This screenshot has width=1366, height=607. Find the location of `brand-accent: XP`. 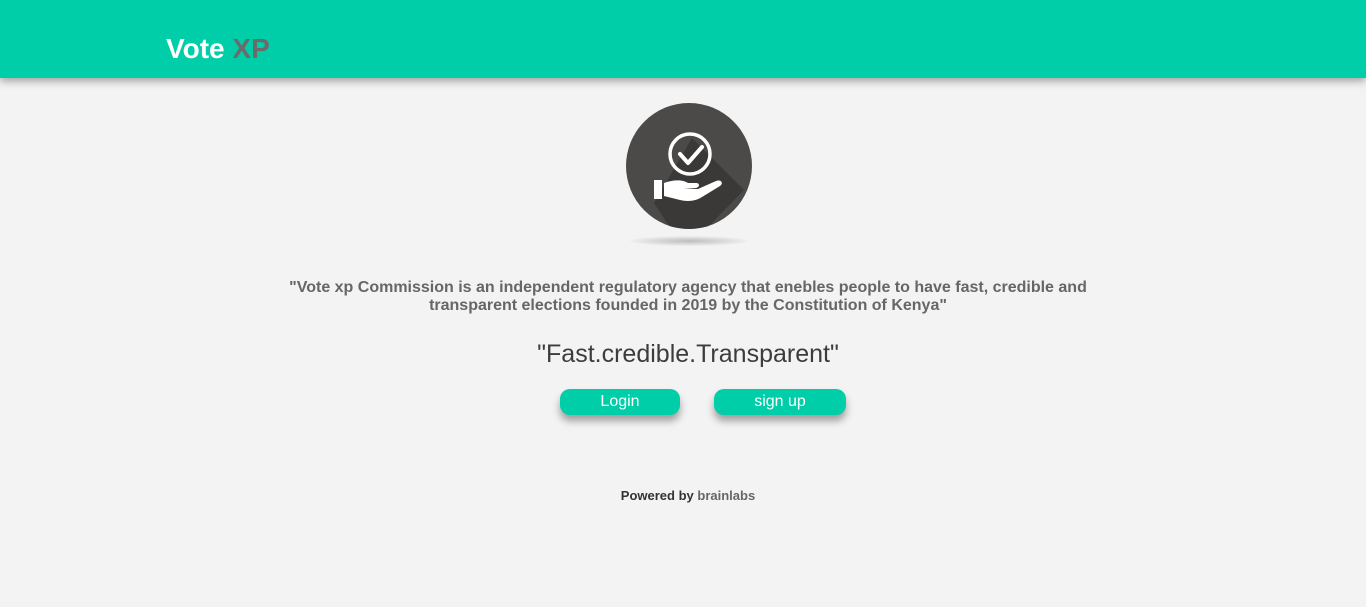

brand-accent: XP is located at coordinates (251, 48).